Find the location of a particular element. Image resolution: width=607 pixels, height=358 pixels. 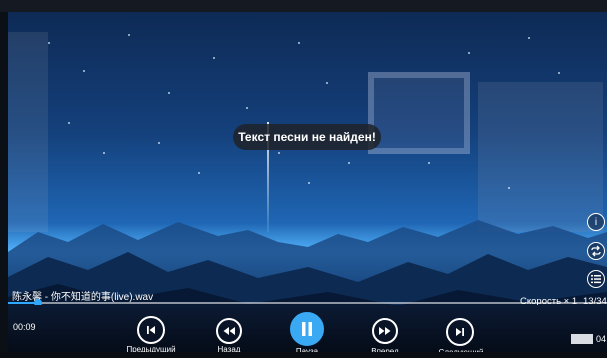

room-reflection-left is located at coordinates (28, 132).